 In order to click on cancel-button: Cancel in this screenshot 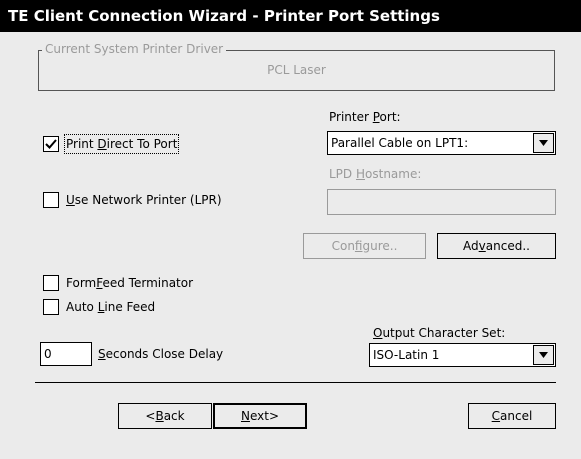, I will do `click(512, 416)`.